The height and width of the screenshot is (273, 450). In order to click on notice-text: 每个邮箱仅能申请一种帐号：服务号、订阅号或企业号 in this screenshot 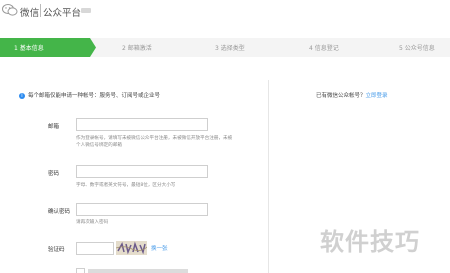, I will do `click(94, 96)`.